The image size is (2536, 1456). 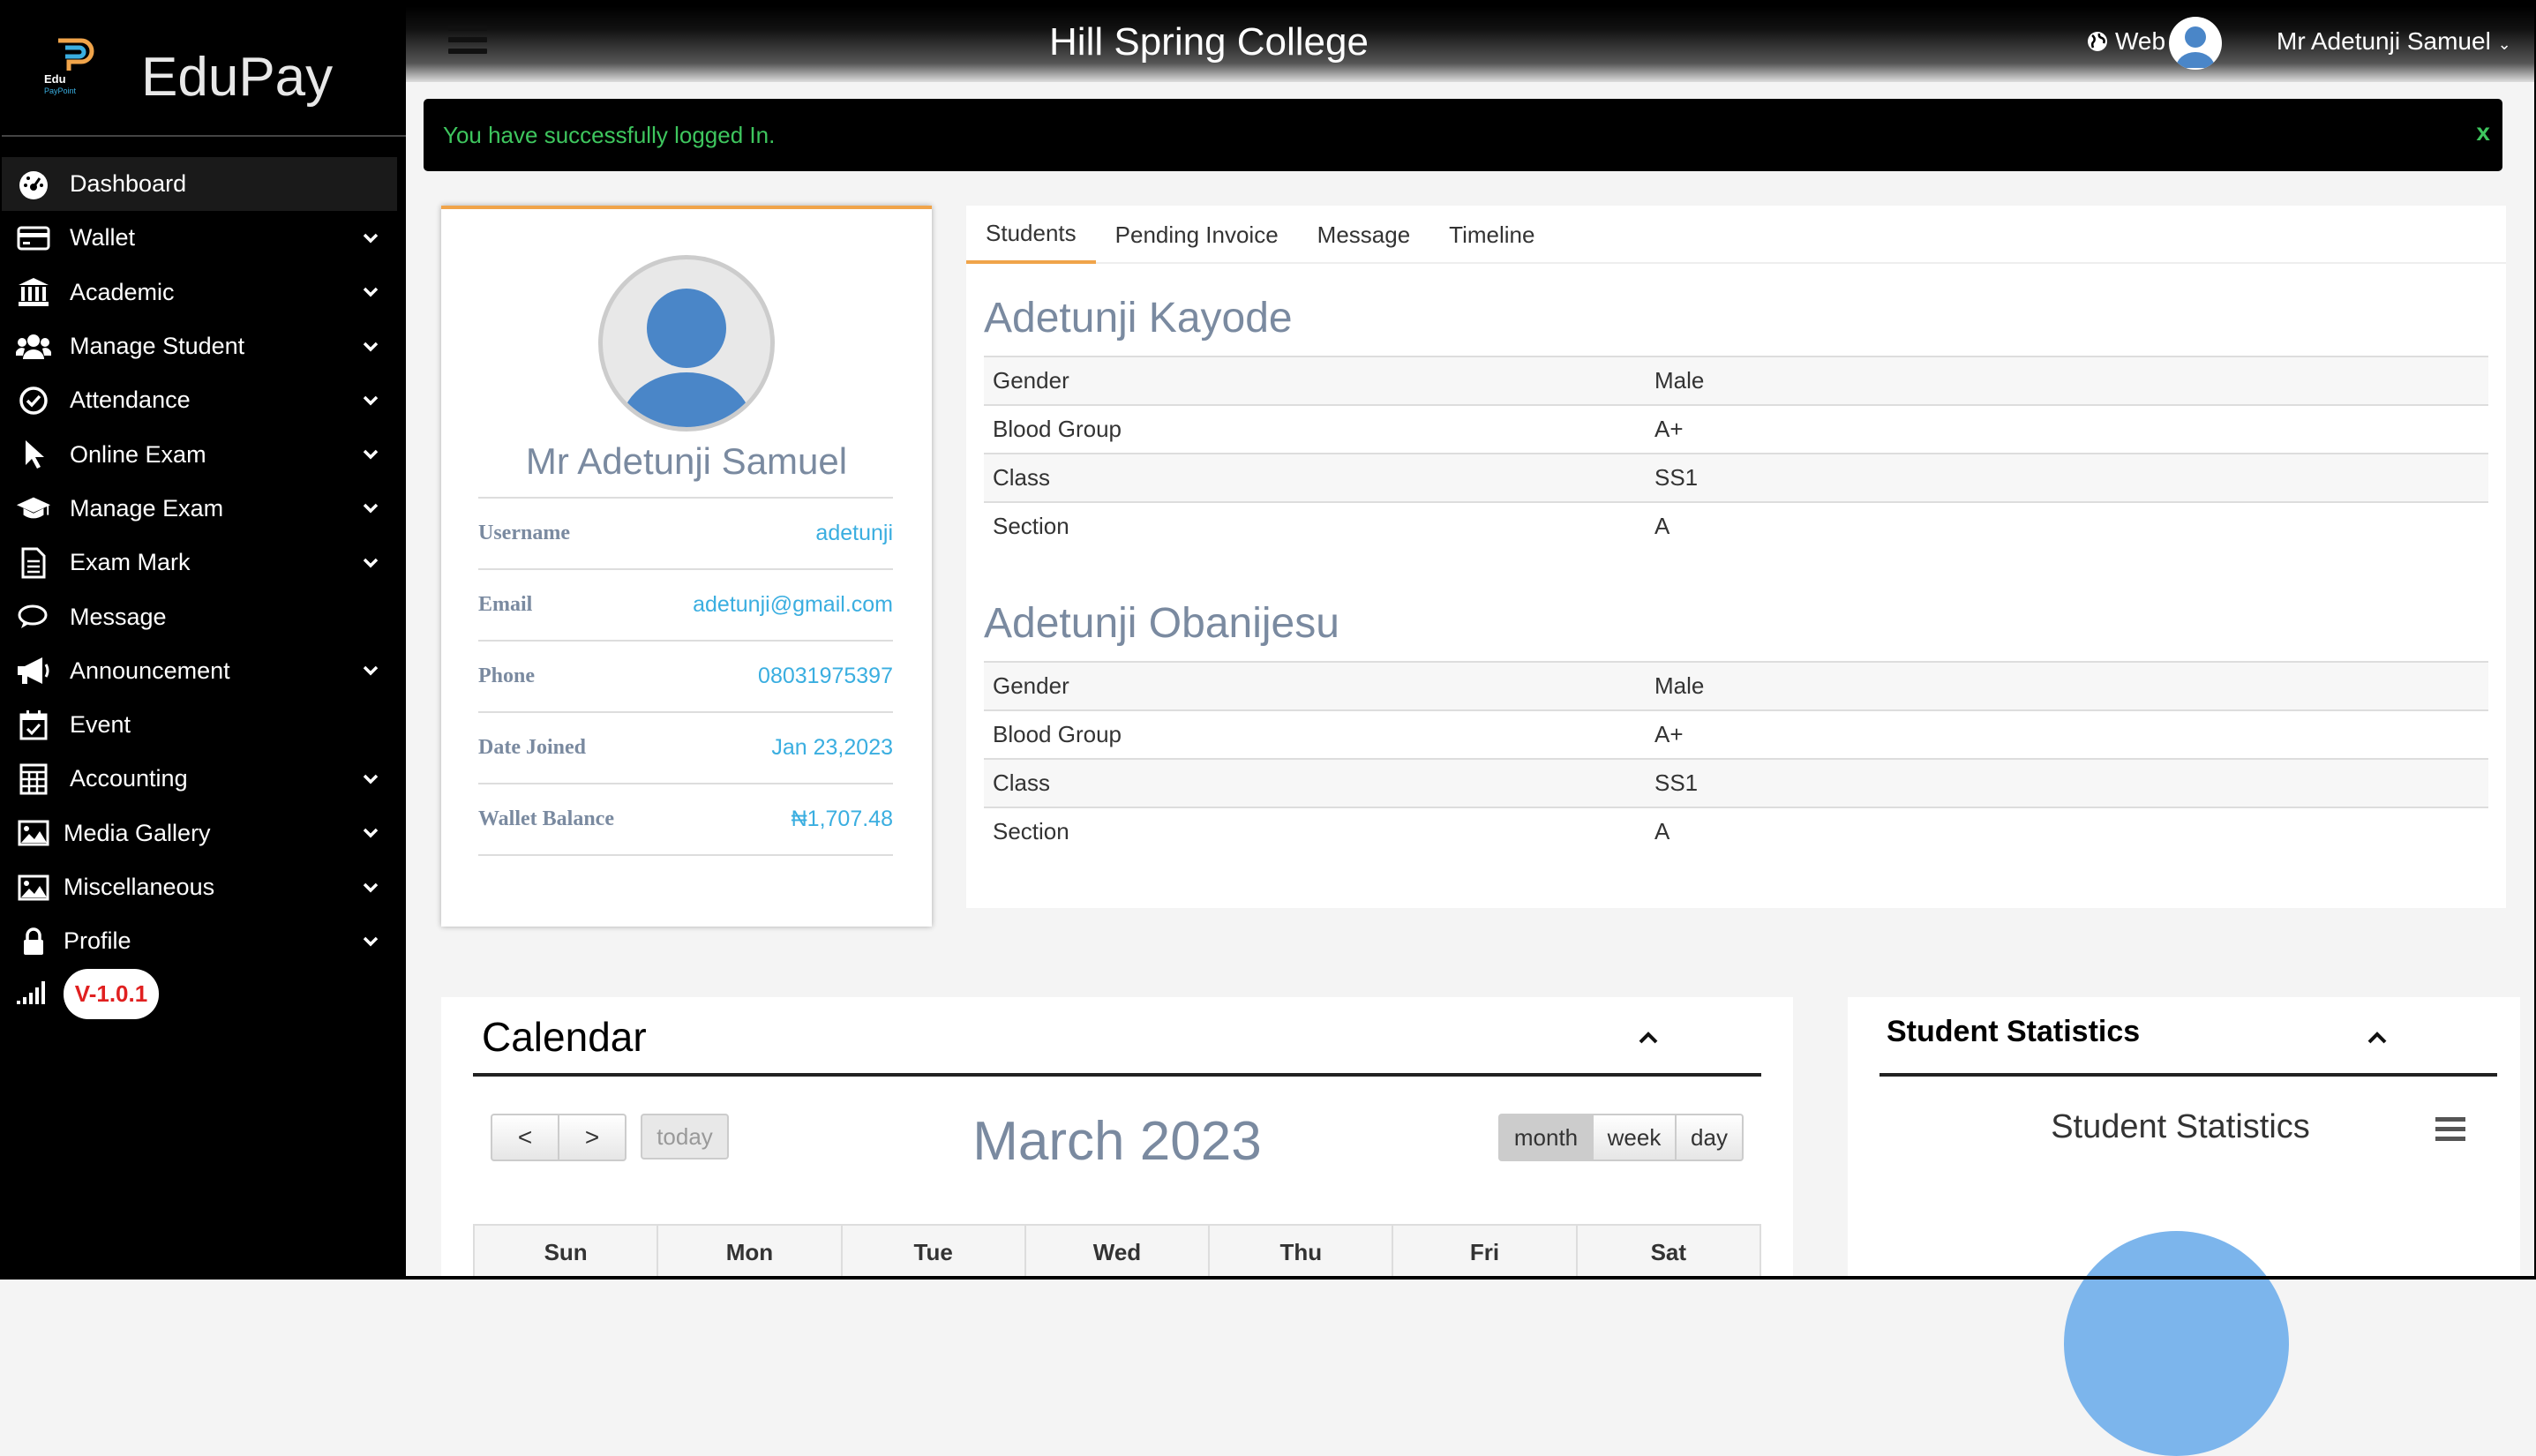 What do you see at coordinates (1546, 1137) in the screenshot?
I see `month-view-button: month` at bounding box center [1546, 1137].